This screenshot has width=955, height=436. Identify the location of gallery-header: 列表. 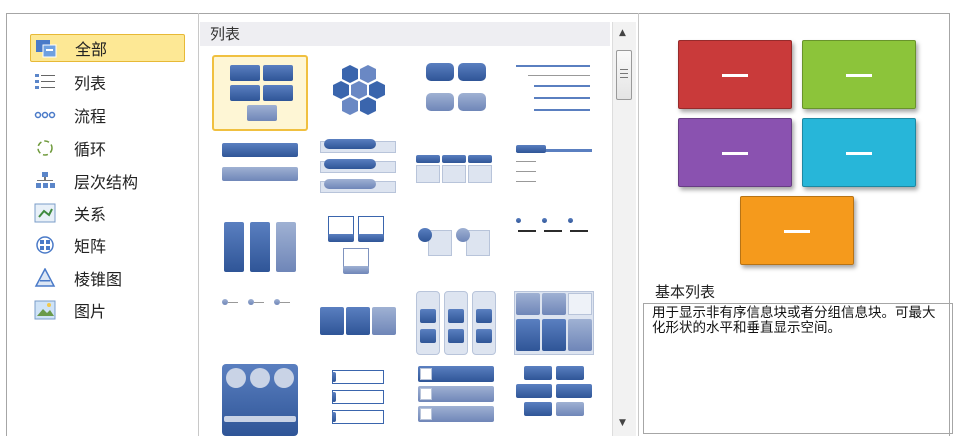
(405, 34).